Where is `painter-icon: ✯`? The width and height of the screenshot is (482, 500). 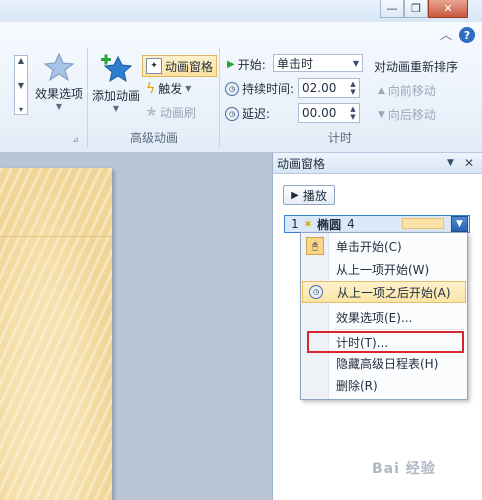 painter-icon: ✯ is located at coordinates (151, 112).